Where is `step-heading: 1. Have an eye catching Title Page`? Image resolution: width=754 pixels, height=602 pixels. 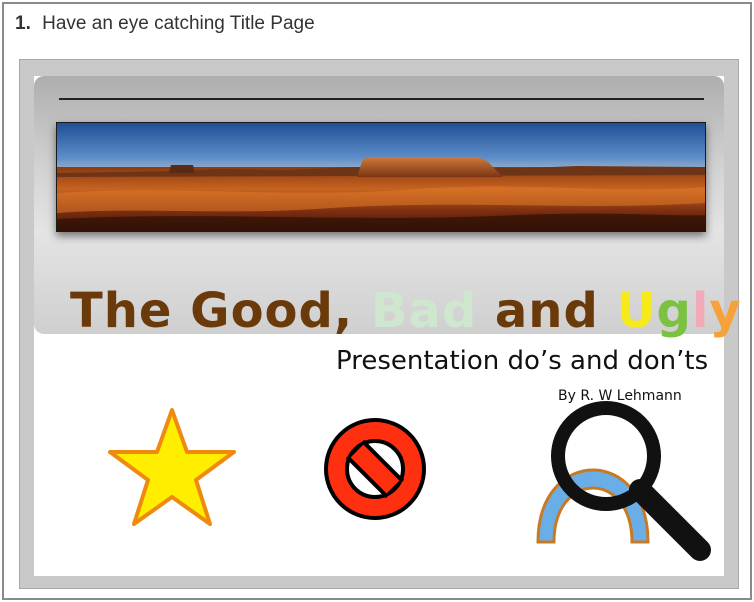
step-heading: 1. Have an eye catching Title Page is located at coordinates (165, 24).